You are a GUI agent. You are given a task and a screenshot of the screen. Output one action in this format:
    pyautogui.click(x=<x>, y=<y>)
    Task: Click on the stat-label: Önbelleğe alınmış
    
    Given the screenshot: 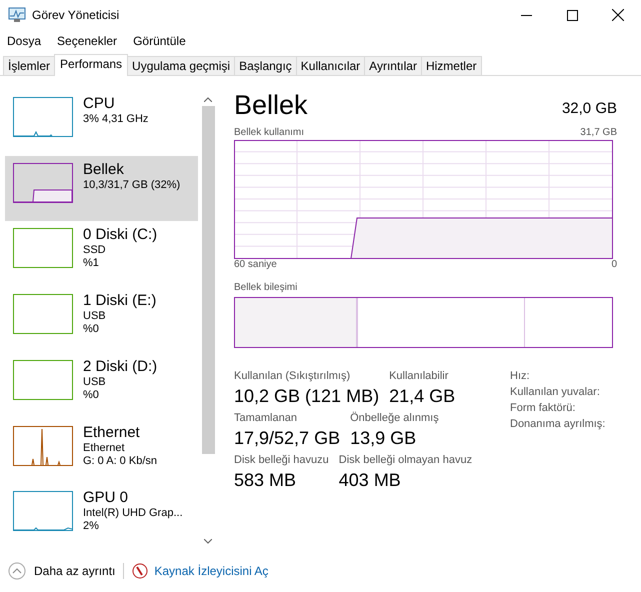 What is the action you would take?
    pyautogui.click(x=394, y=418)
    